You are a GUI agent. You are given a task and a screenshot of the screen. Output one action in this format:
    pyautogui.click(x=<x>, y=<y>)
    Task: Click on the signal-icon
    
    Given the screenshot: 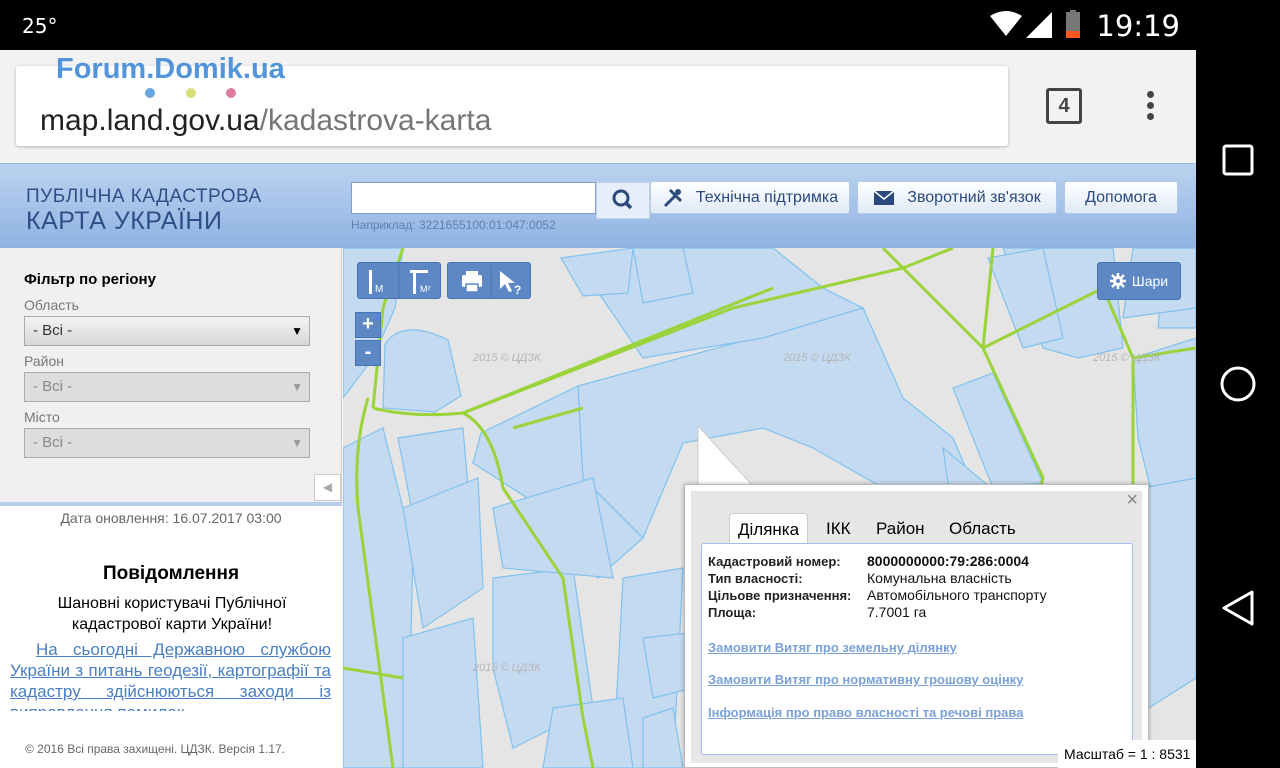 What is the action you would take?
    pyautogui.click(x=1039, y=25)
    